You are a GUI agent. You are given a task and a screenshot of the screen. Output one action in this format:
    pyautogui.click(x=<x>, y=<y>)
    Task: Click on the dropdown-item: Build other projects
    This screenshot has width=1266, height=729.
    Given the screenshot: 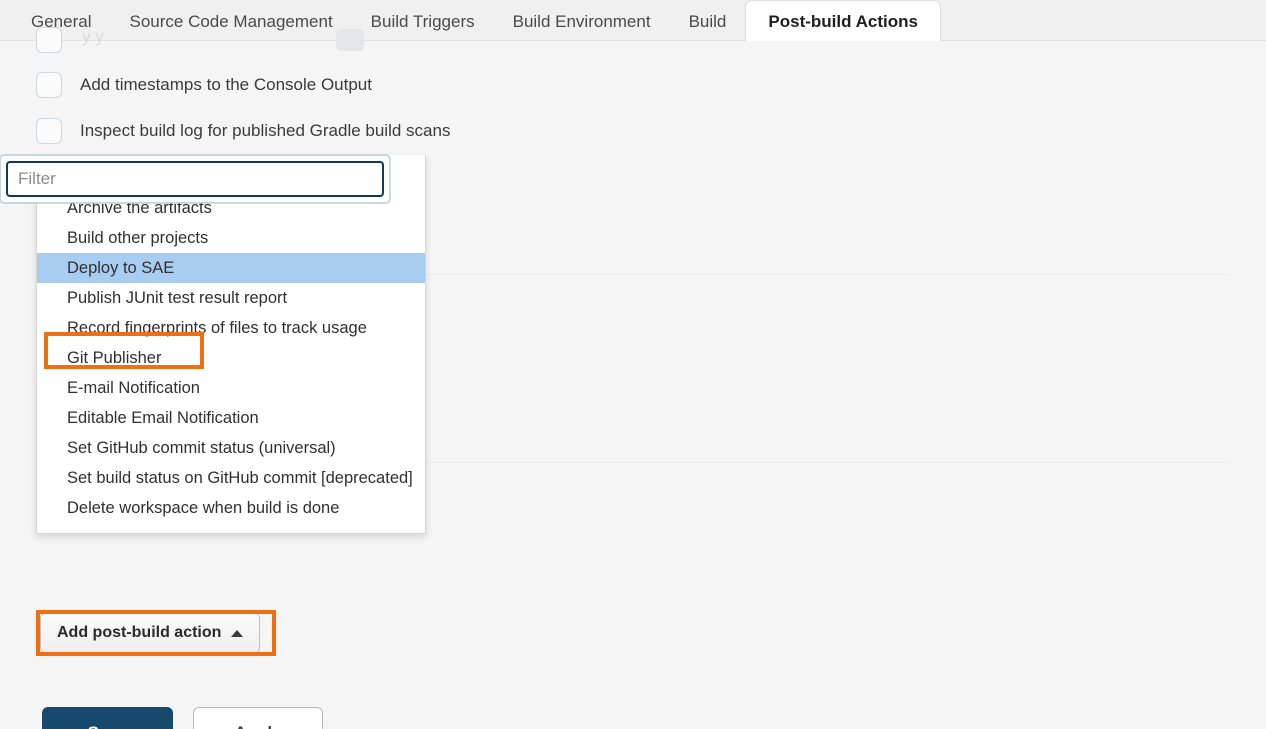 What is the action you would take?
    pyautogui.click(x=231, y=238)
    